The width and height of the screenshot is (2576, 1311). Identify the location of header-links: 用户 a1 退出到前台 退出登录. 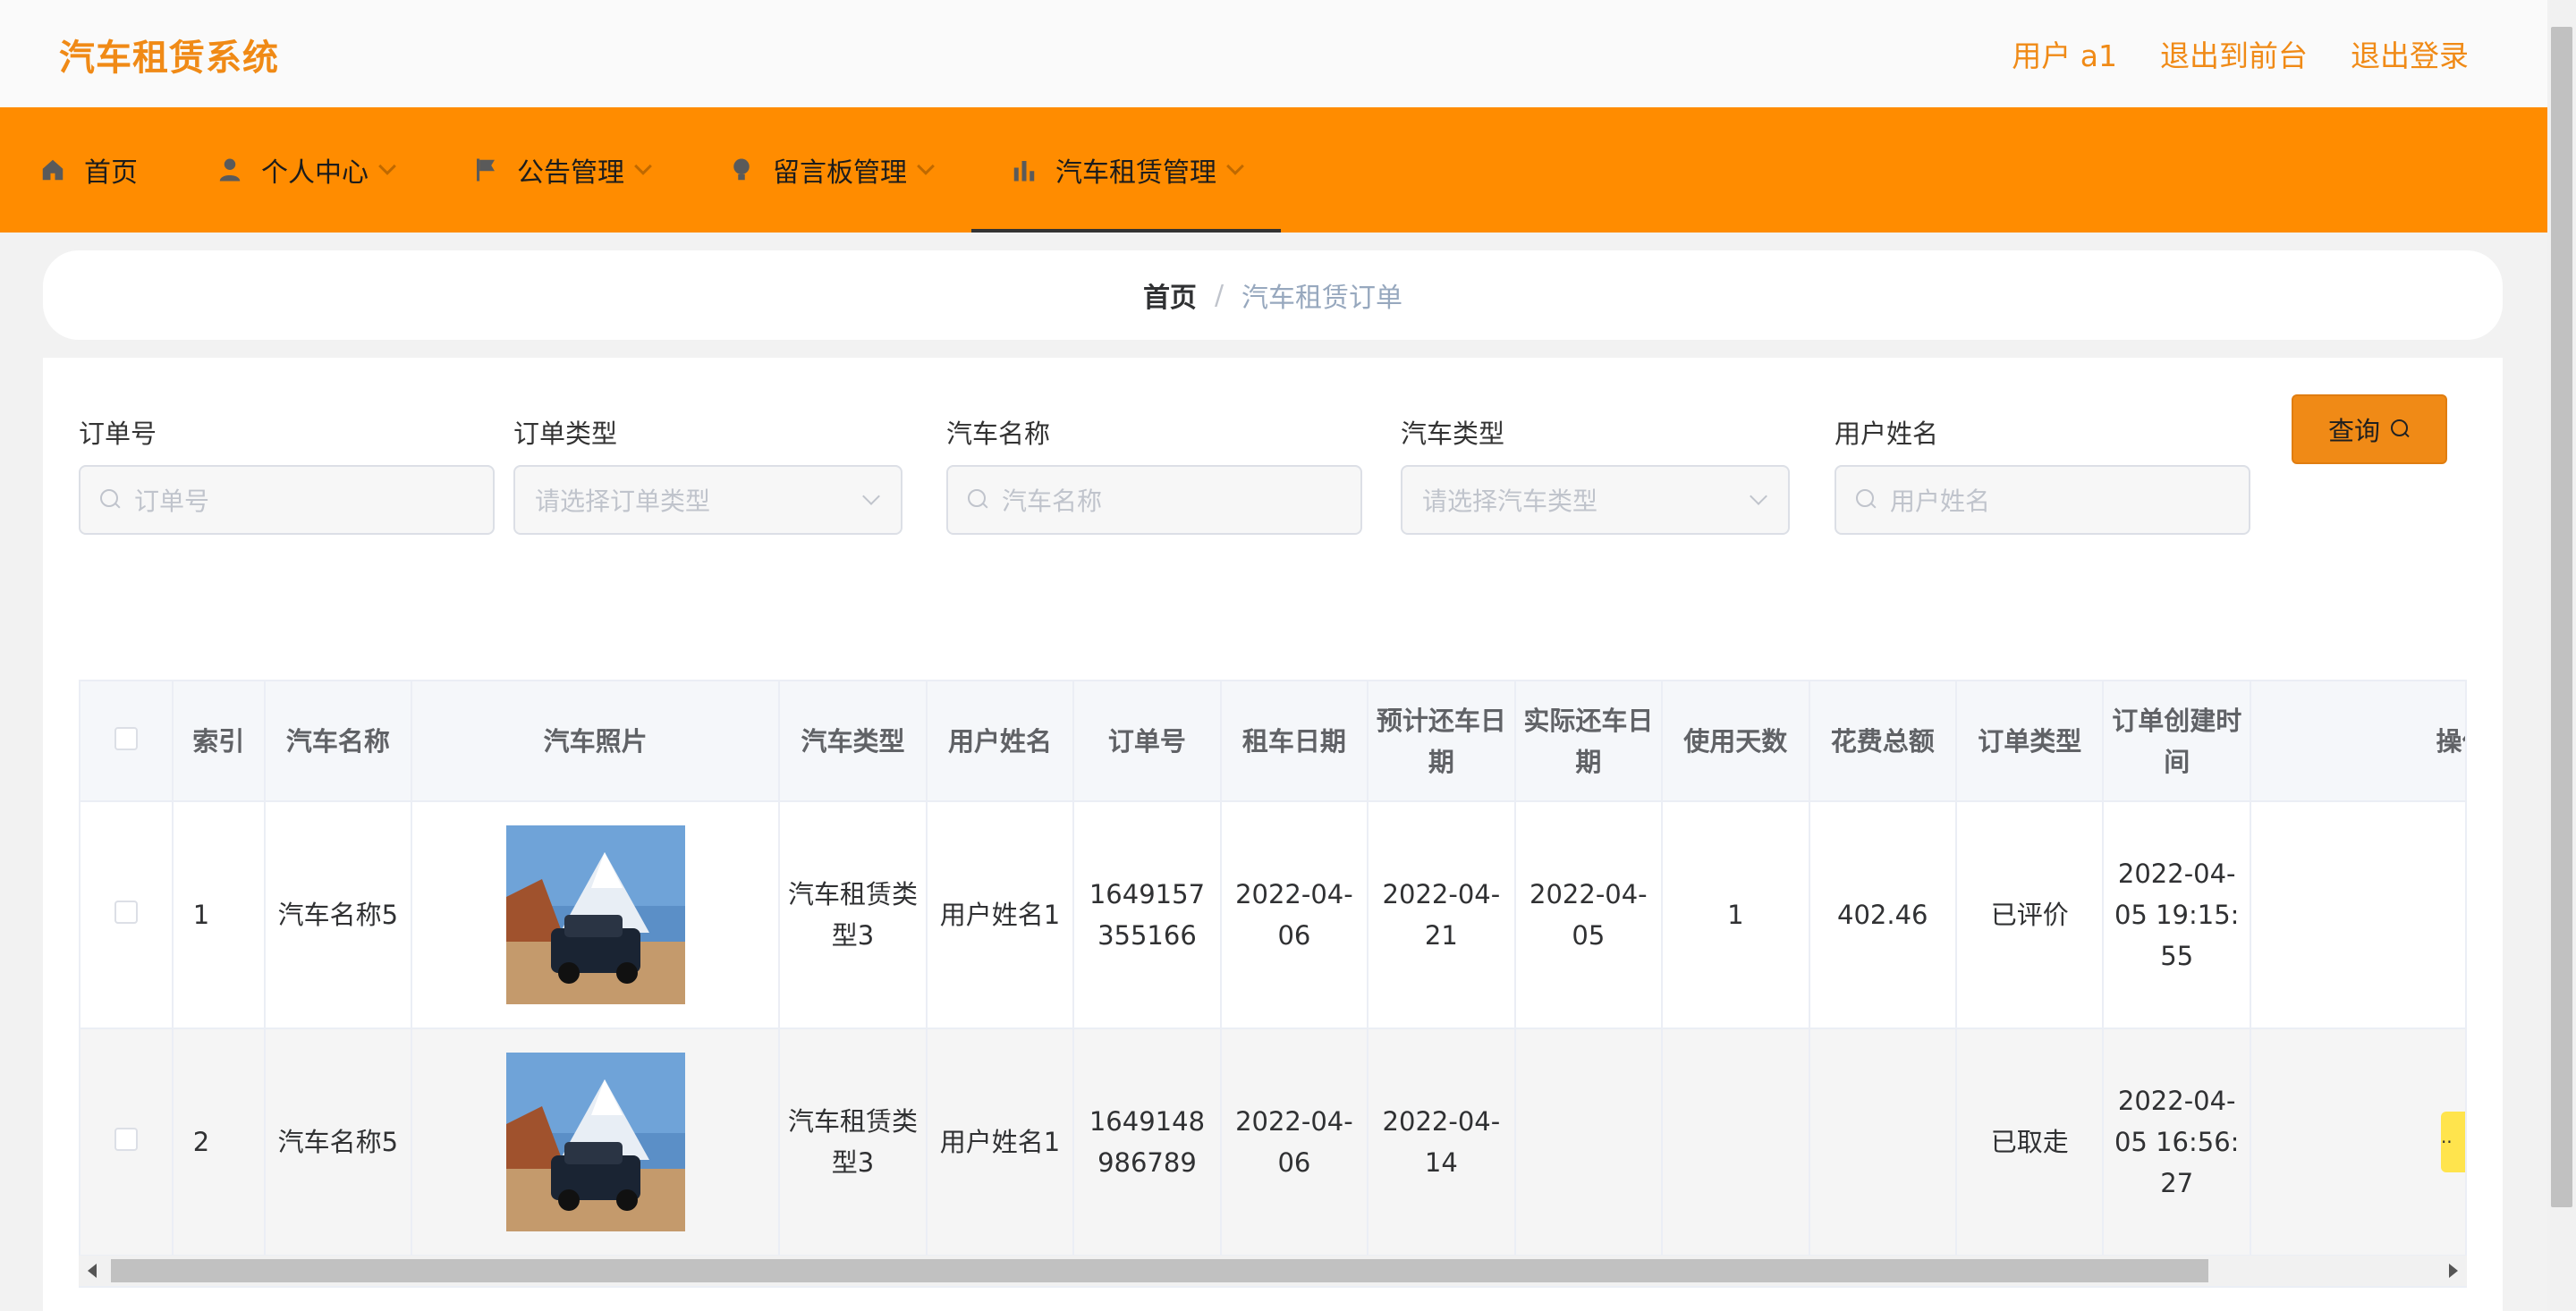
(2240, 53).